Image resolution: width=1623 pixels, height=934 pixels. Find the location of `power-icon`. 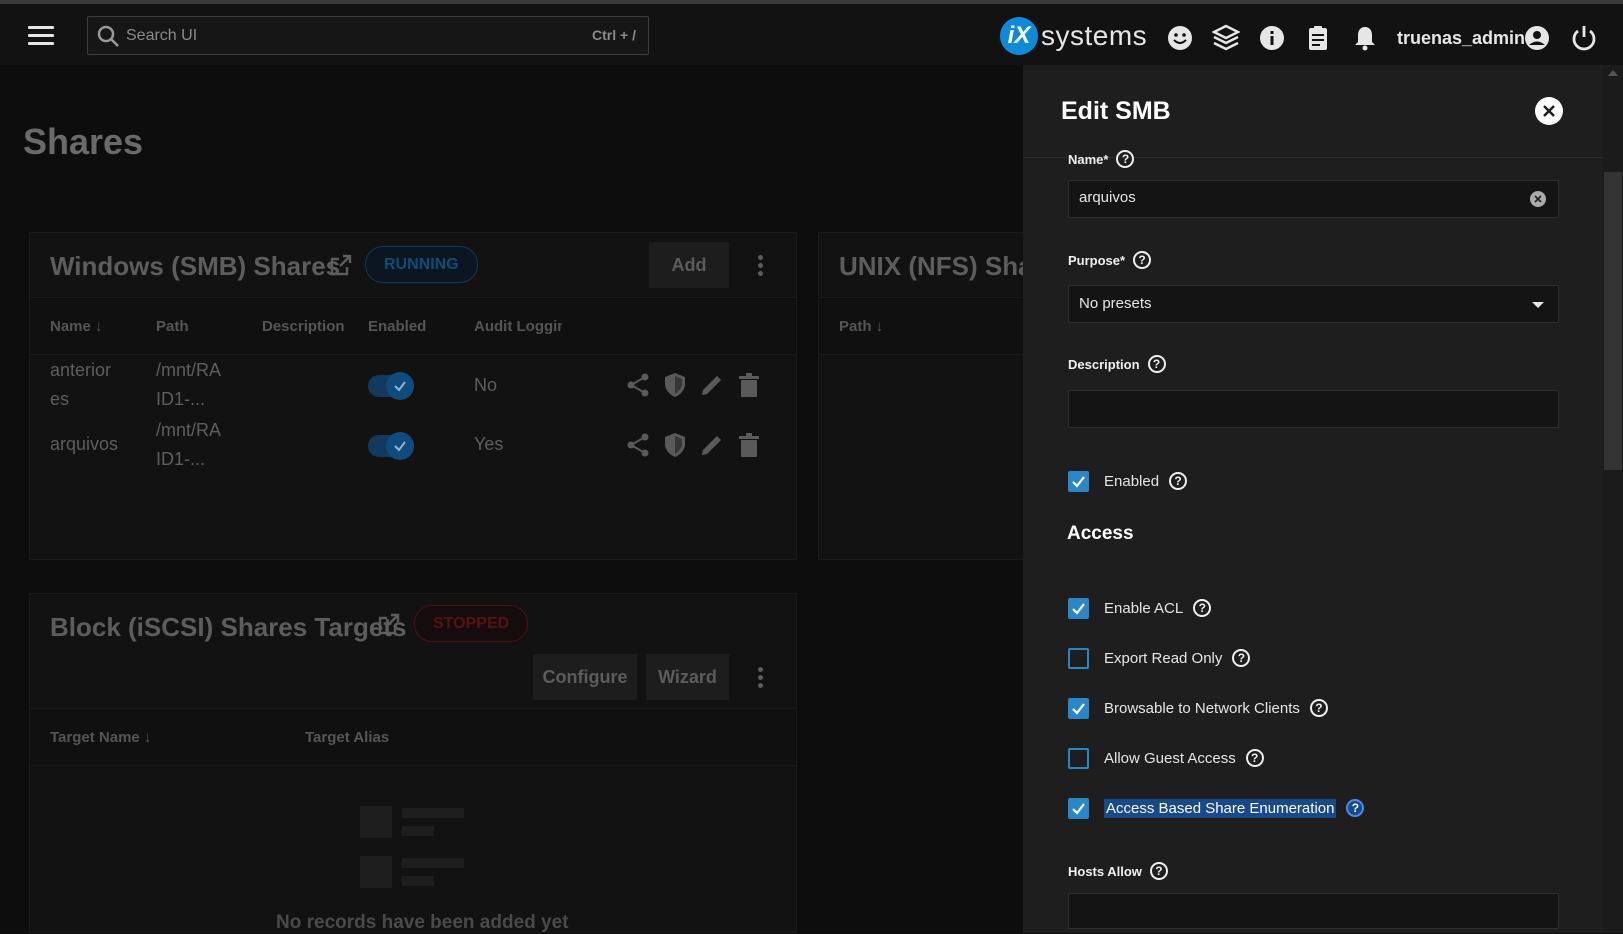

power-icon is located at coordinates (1584, 38).